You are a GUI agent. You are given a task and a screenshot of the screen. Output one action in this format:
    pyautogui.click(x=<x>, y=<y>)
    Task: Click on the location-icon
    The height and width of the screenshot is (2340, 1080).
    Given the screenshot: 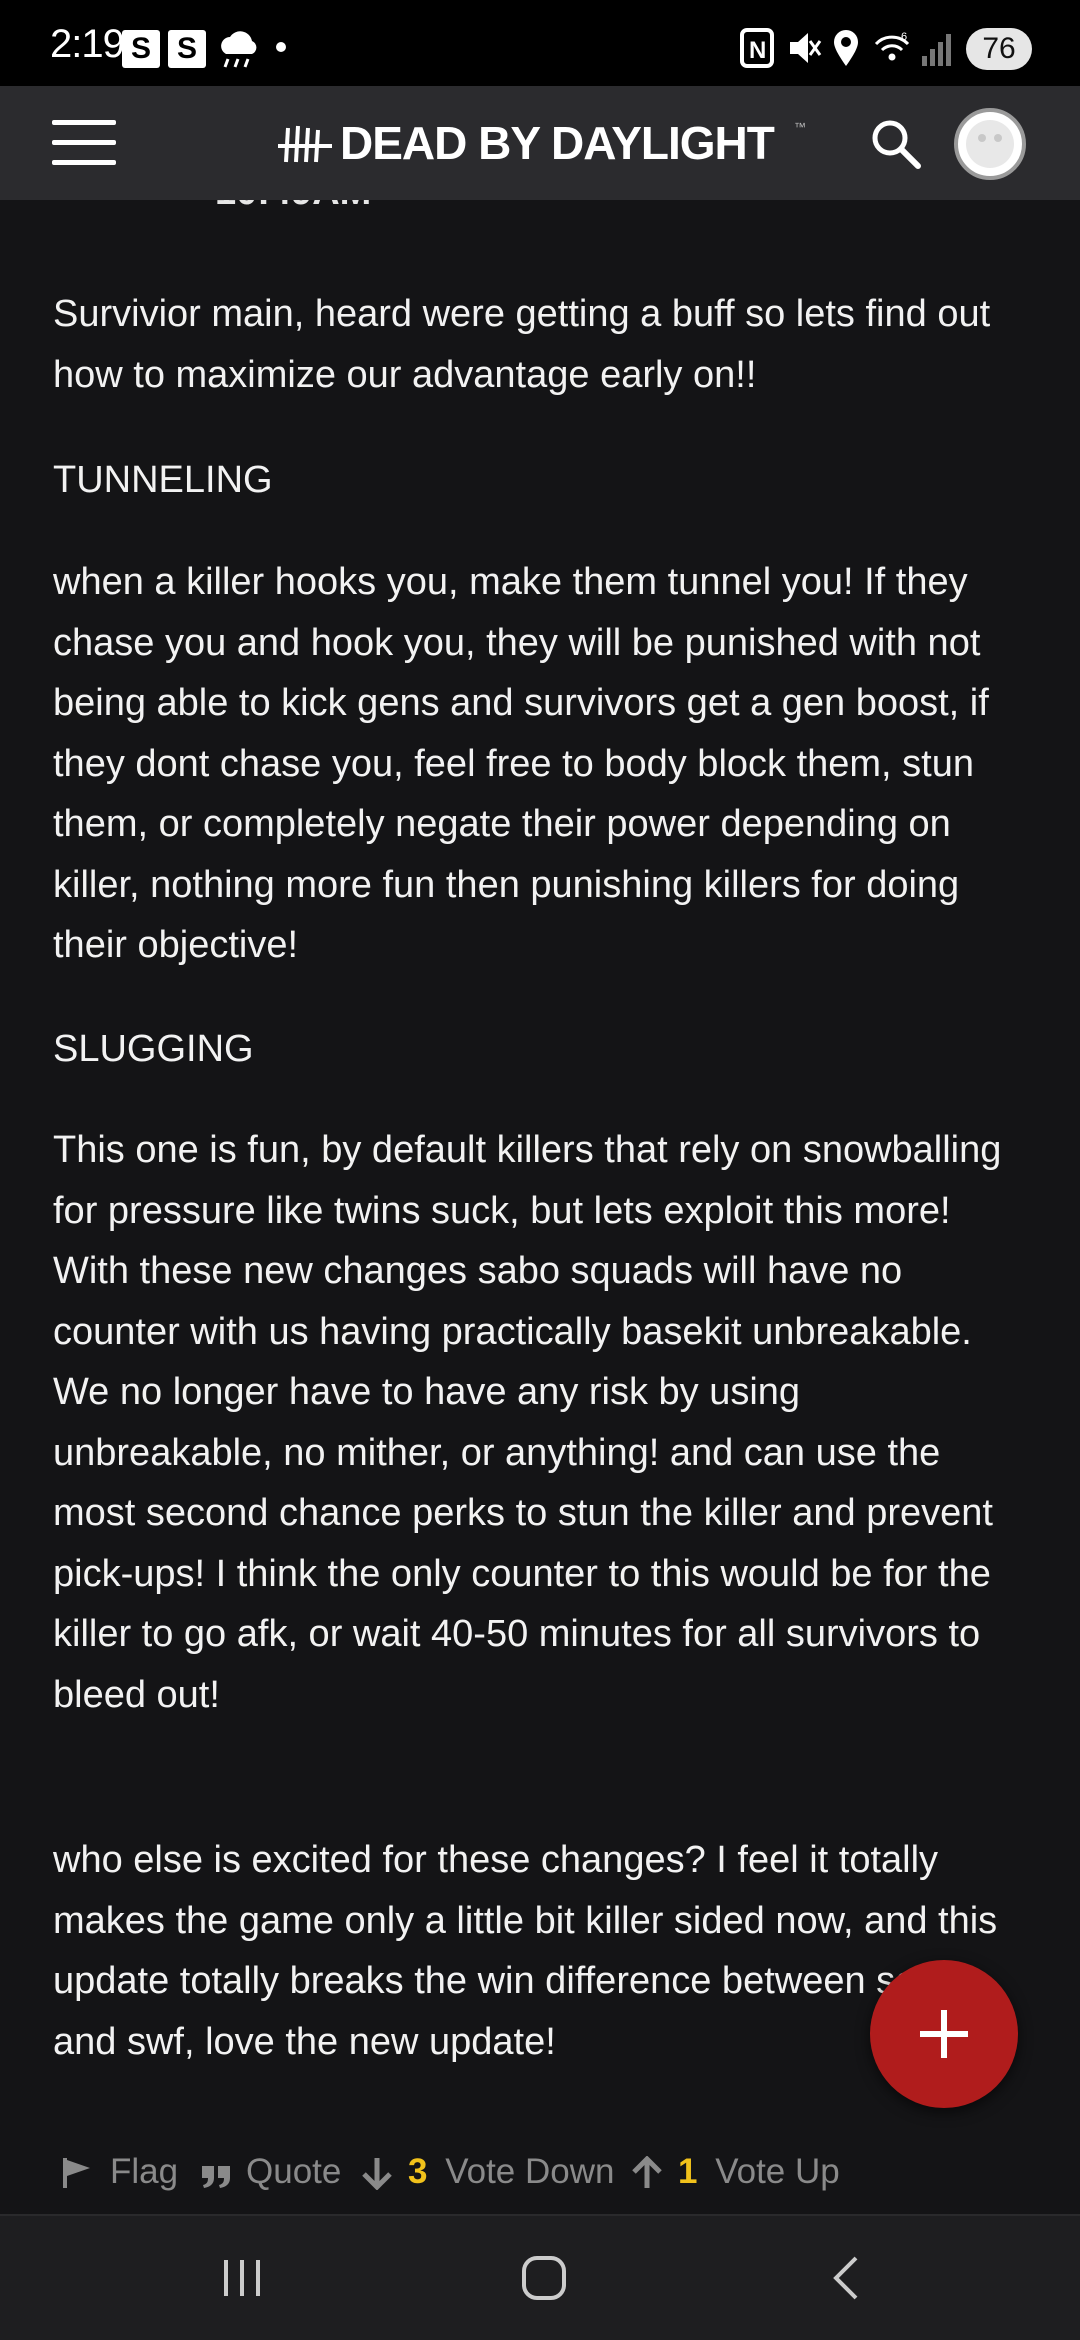 What is the action you would take?
    pyautogui.click(x=846, y=48)
    